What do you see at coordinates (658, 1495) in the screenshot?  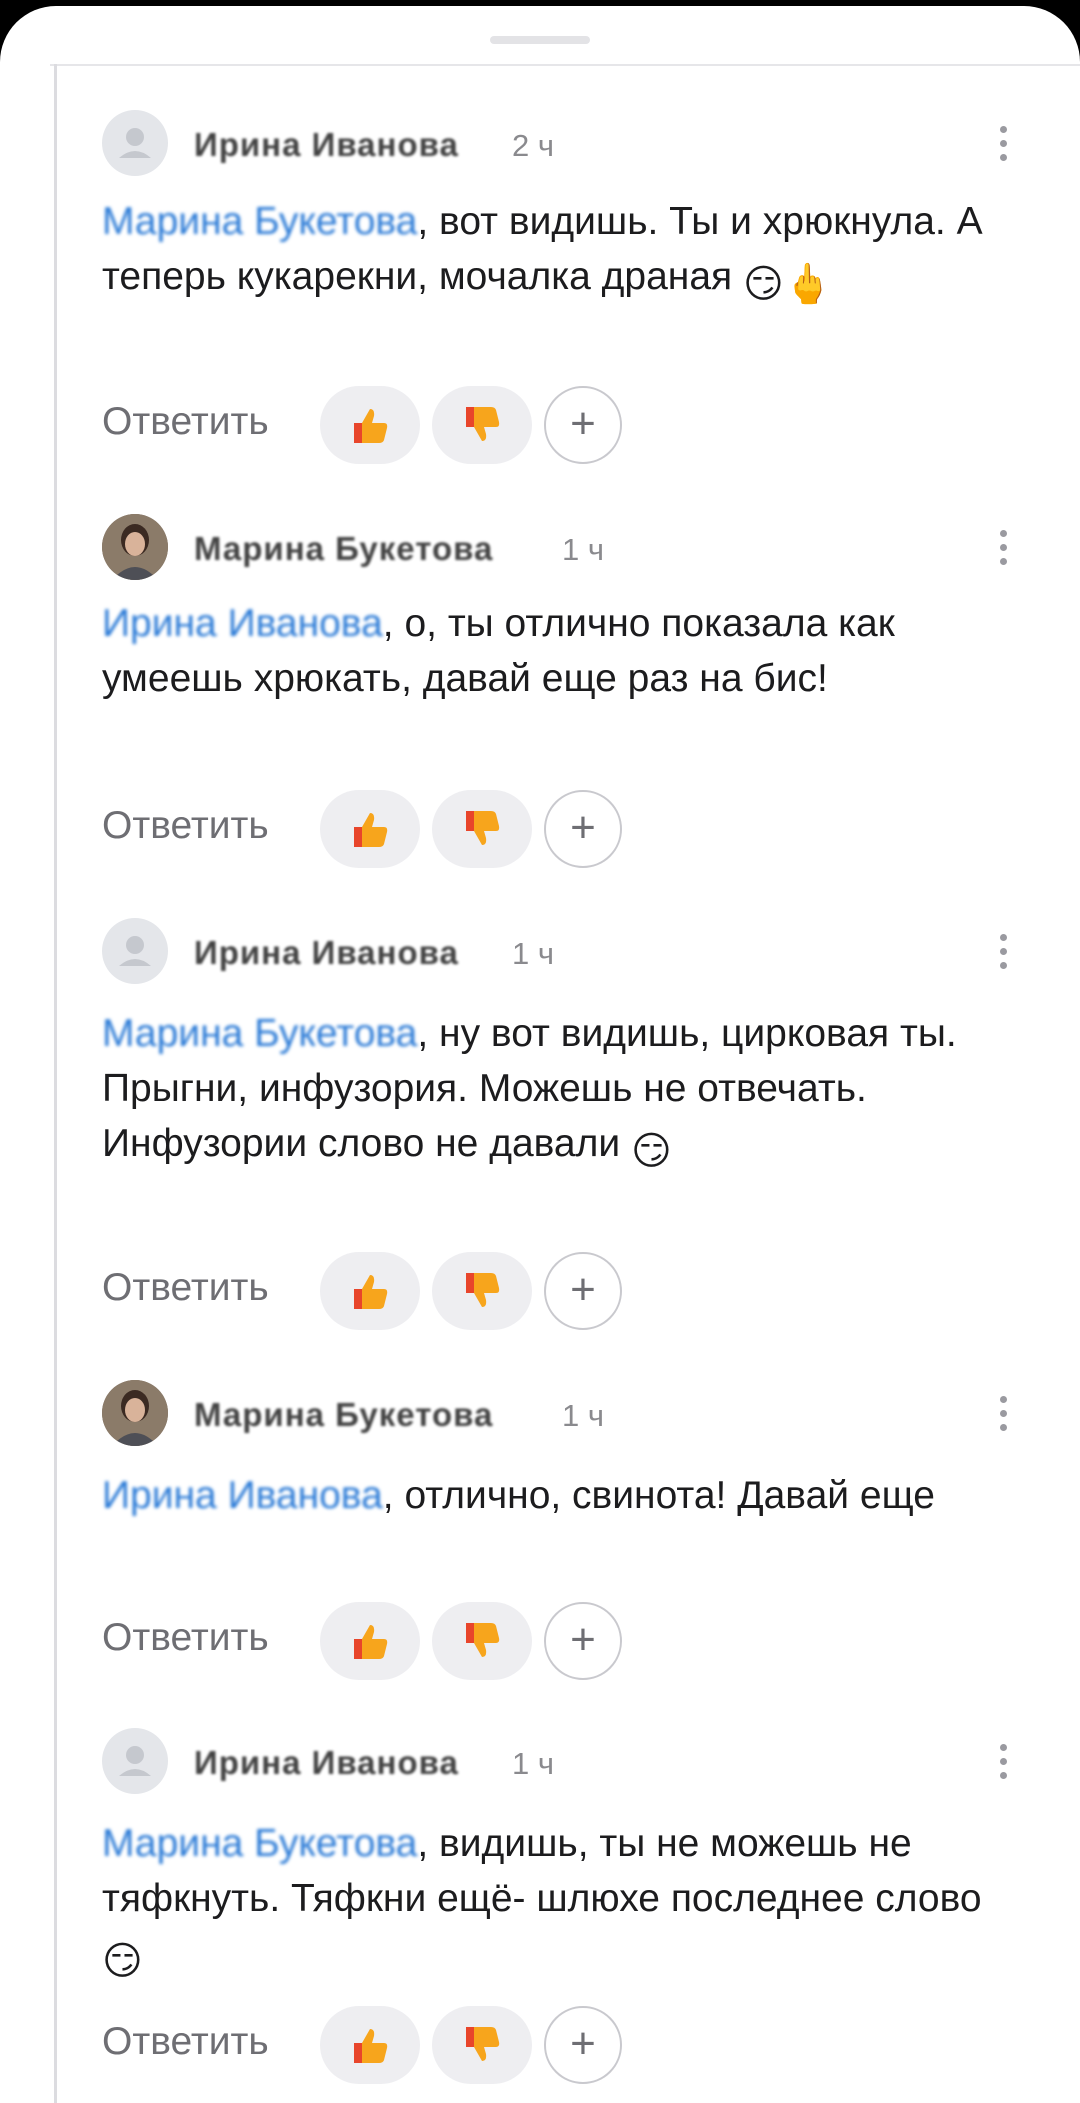 I see `comment-body: , отлично, свинота! Давай еще` at bounding box center [658, 1495].